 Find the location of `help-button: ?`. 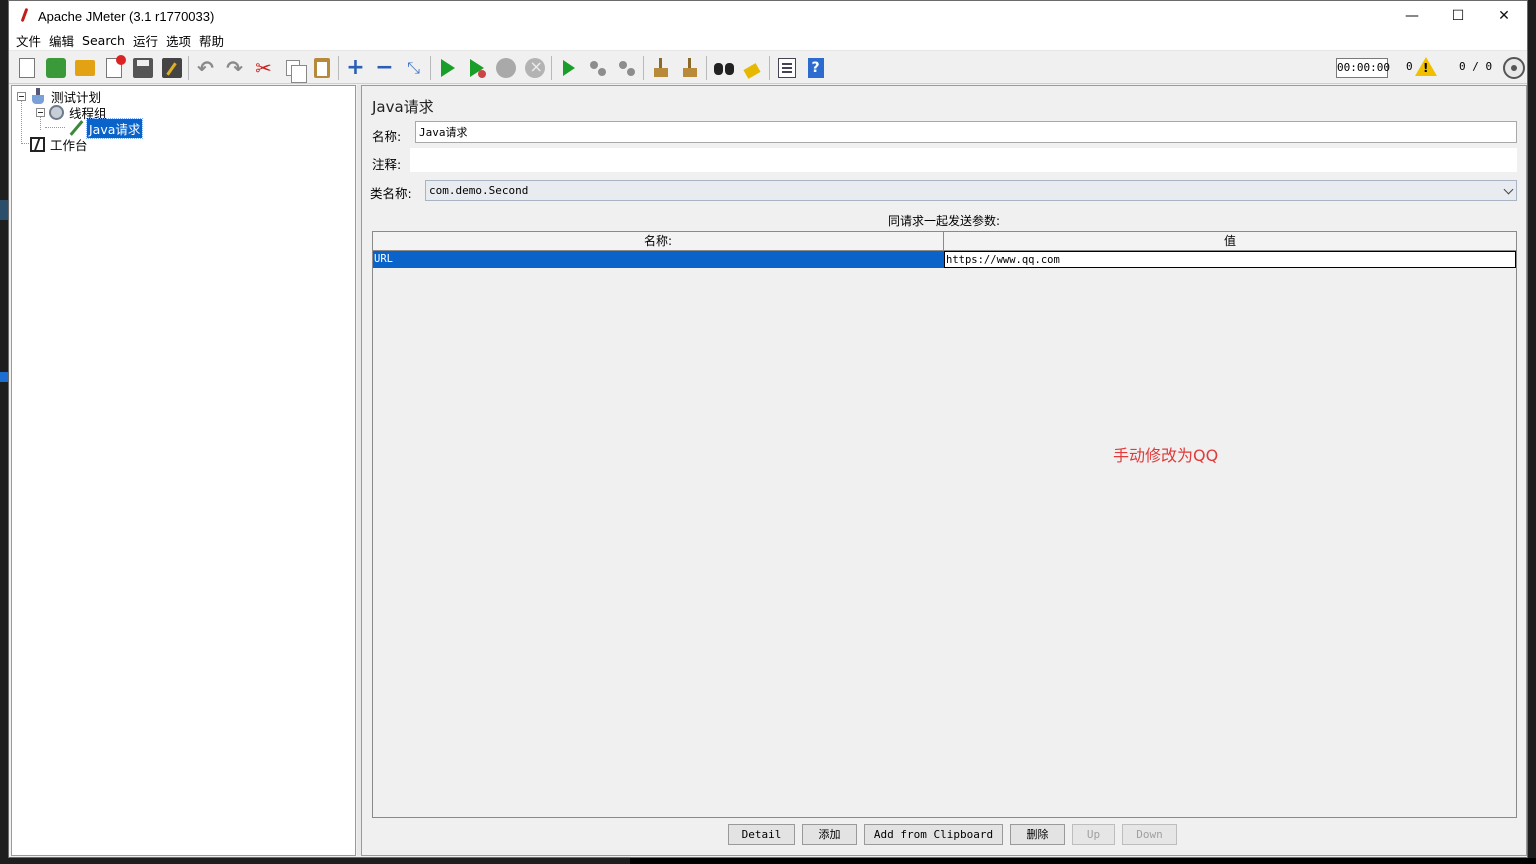

help-button: ? is located at coordinates (816, 68).